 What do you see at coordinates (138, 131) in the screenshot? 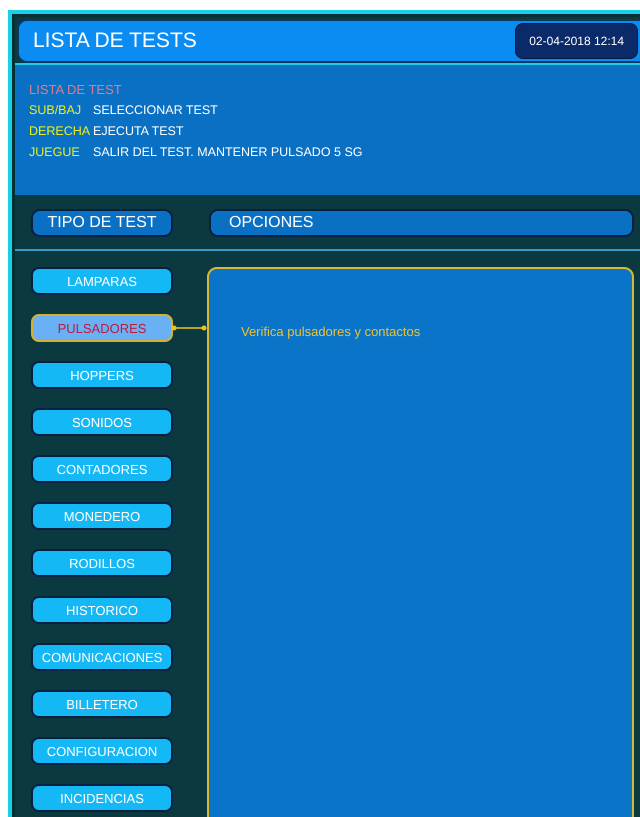
I see `key-action: EJECUTA TEST` at bounding box center [138, 131].